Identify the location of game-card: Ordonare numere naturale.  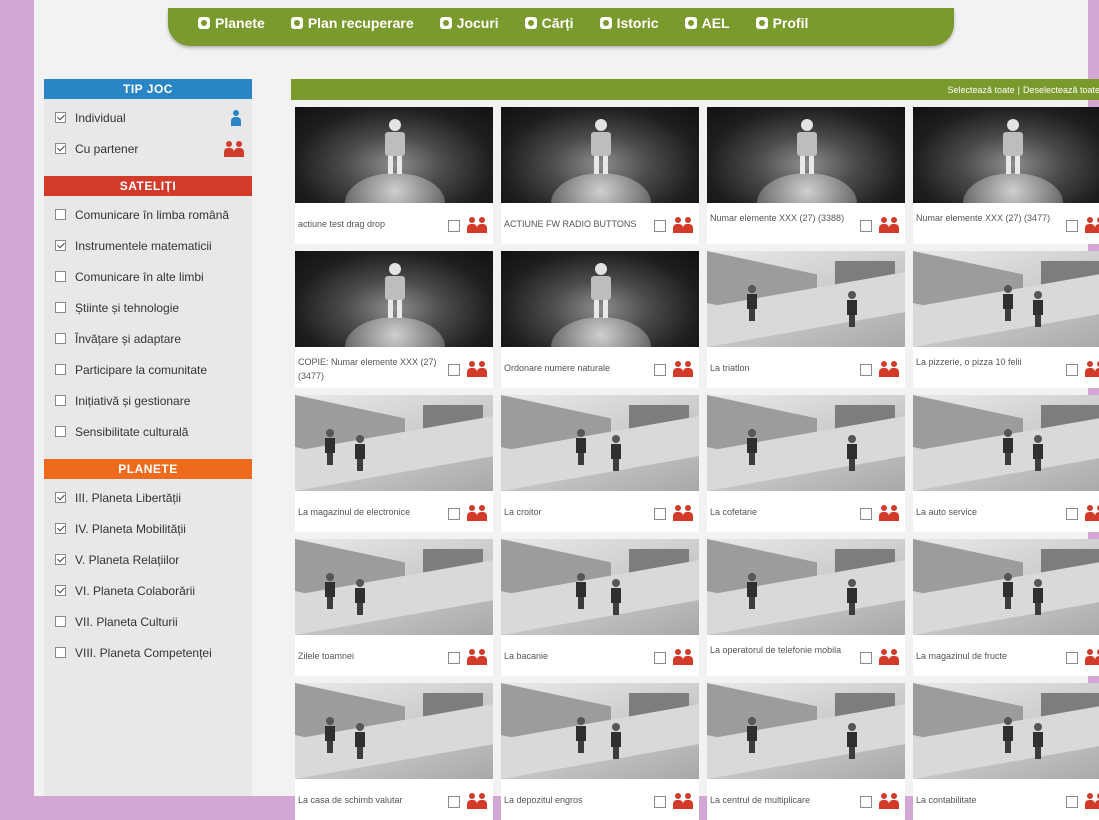
(600, 319).